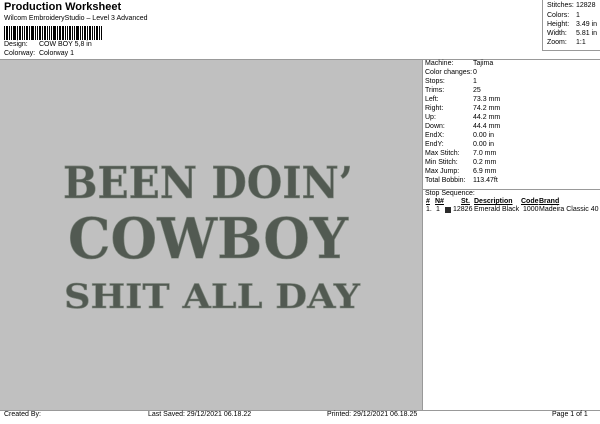 The height and width of the screenshot is (424, 600). I want to click on width-value: 5.81 in, so click(587, 33).